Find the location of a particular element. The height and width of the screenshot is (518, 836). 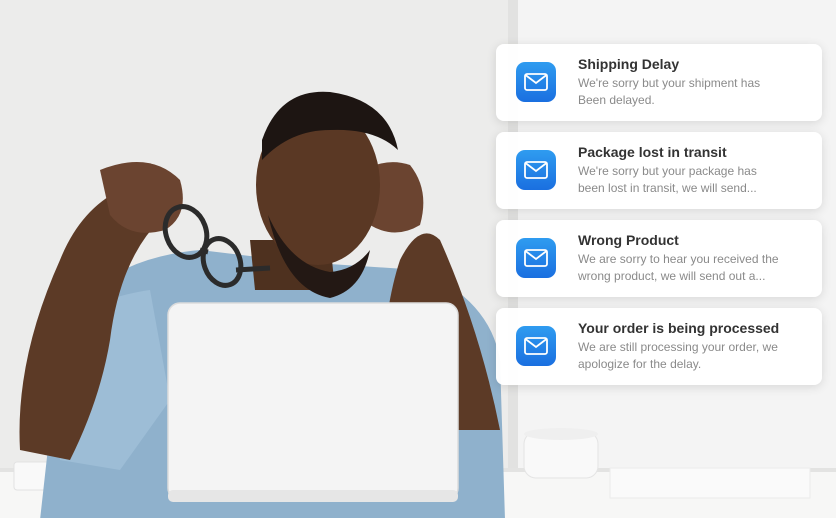

notification-title: Wrong Product is located at coordinates (628, 240).